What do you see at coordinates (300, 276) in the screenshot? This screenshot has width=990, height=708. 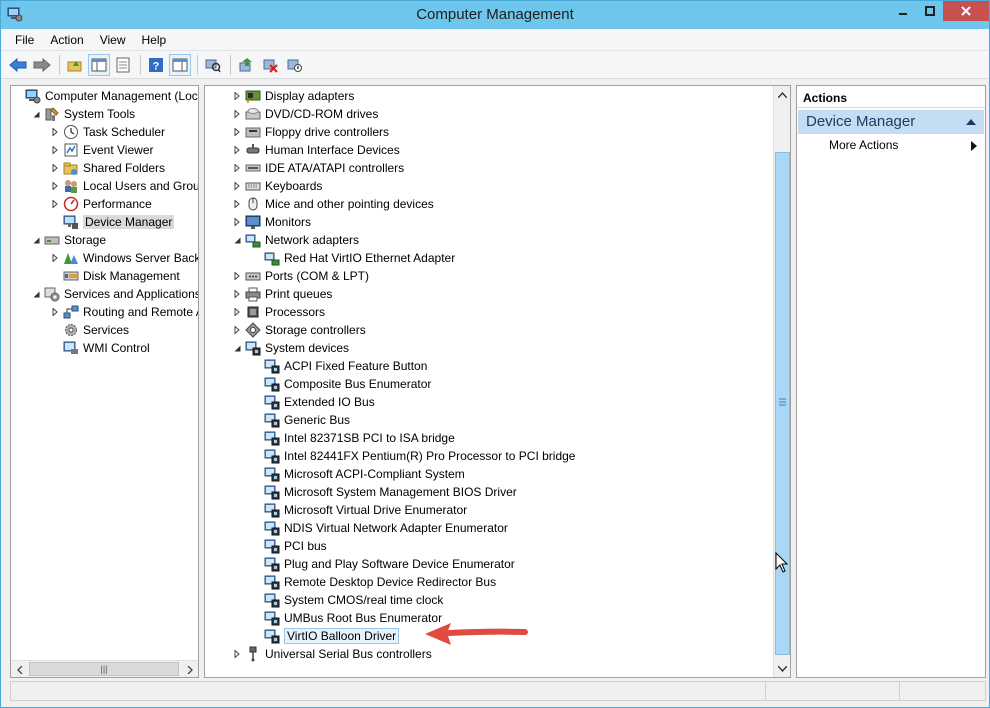 I see `device-tree-item: Ports (COM & LPT)` at bounding box center [300, 276].